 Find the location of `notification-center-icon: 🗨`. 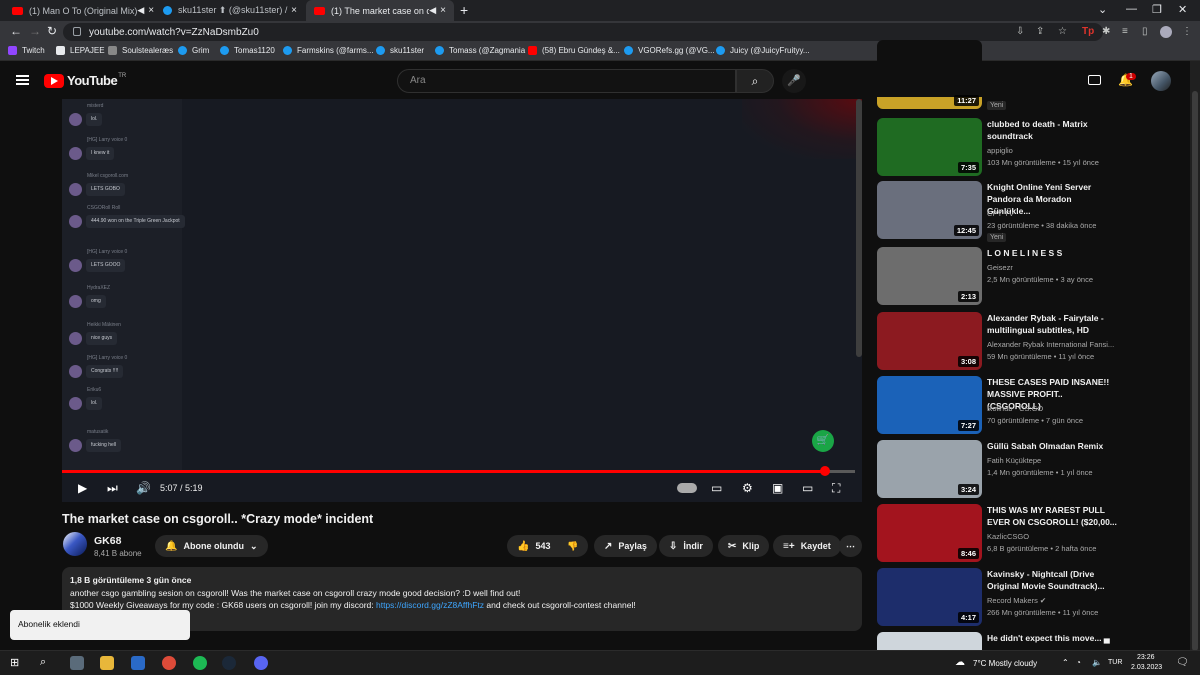

notification-center-icon: 🗨 is located at coordinates (1182, 662).